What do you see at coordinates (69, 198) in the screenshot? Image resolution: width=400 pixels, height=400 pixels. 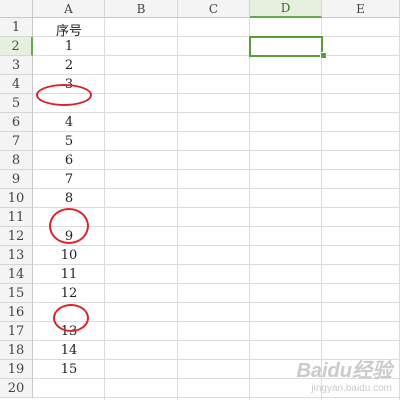 I see `cell-a10: 8` at bounding box center [69, 198].